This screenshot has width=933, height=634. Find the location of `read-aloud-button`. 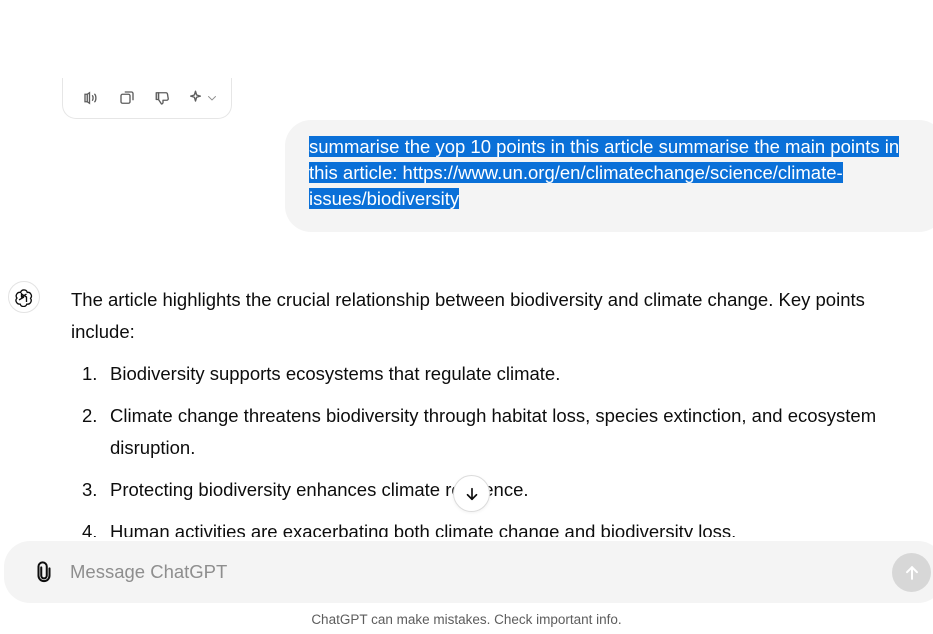

read-aloud-button is located at coordinates (91, 98).